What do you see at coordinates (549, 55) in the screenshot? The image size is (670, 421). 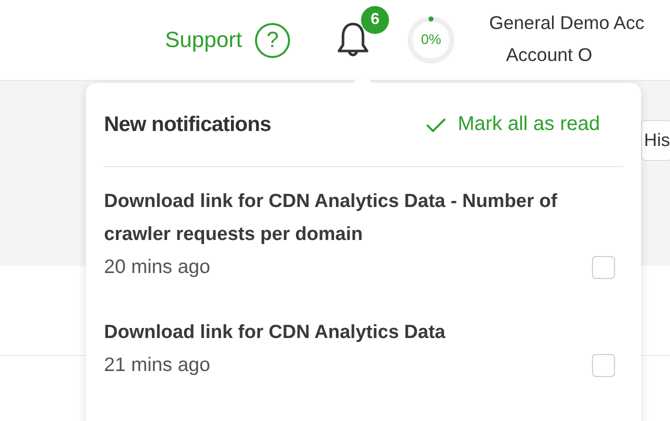 I see `account-subtitle: Account O` at bounding box center [549, 55].